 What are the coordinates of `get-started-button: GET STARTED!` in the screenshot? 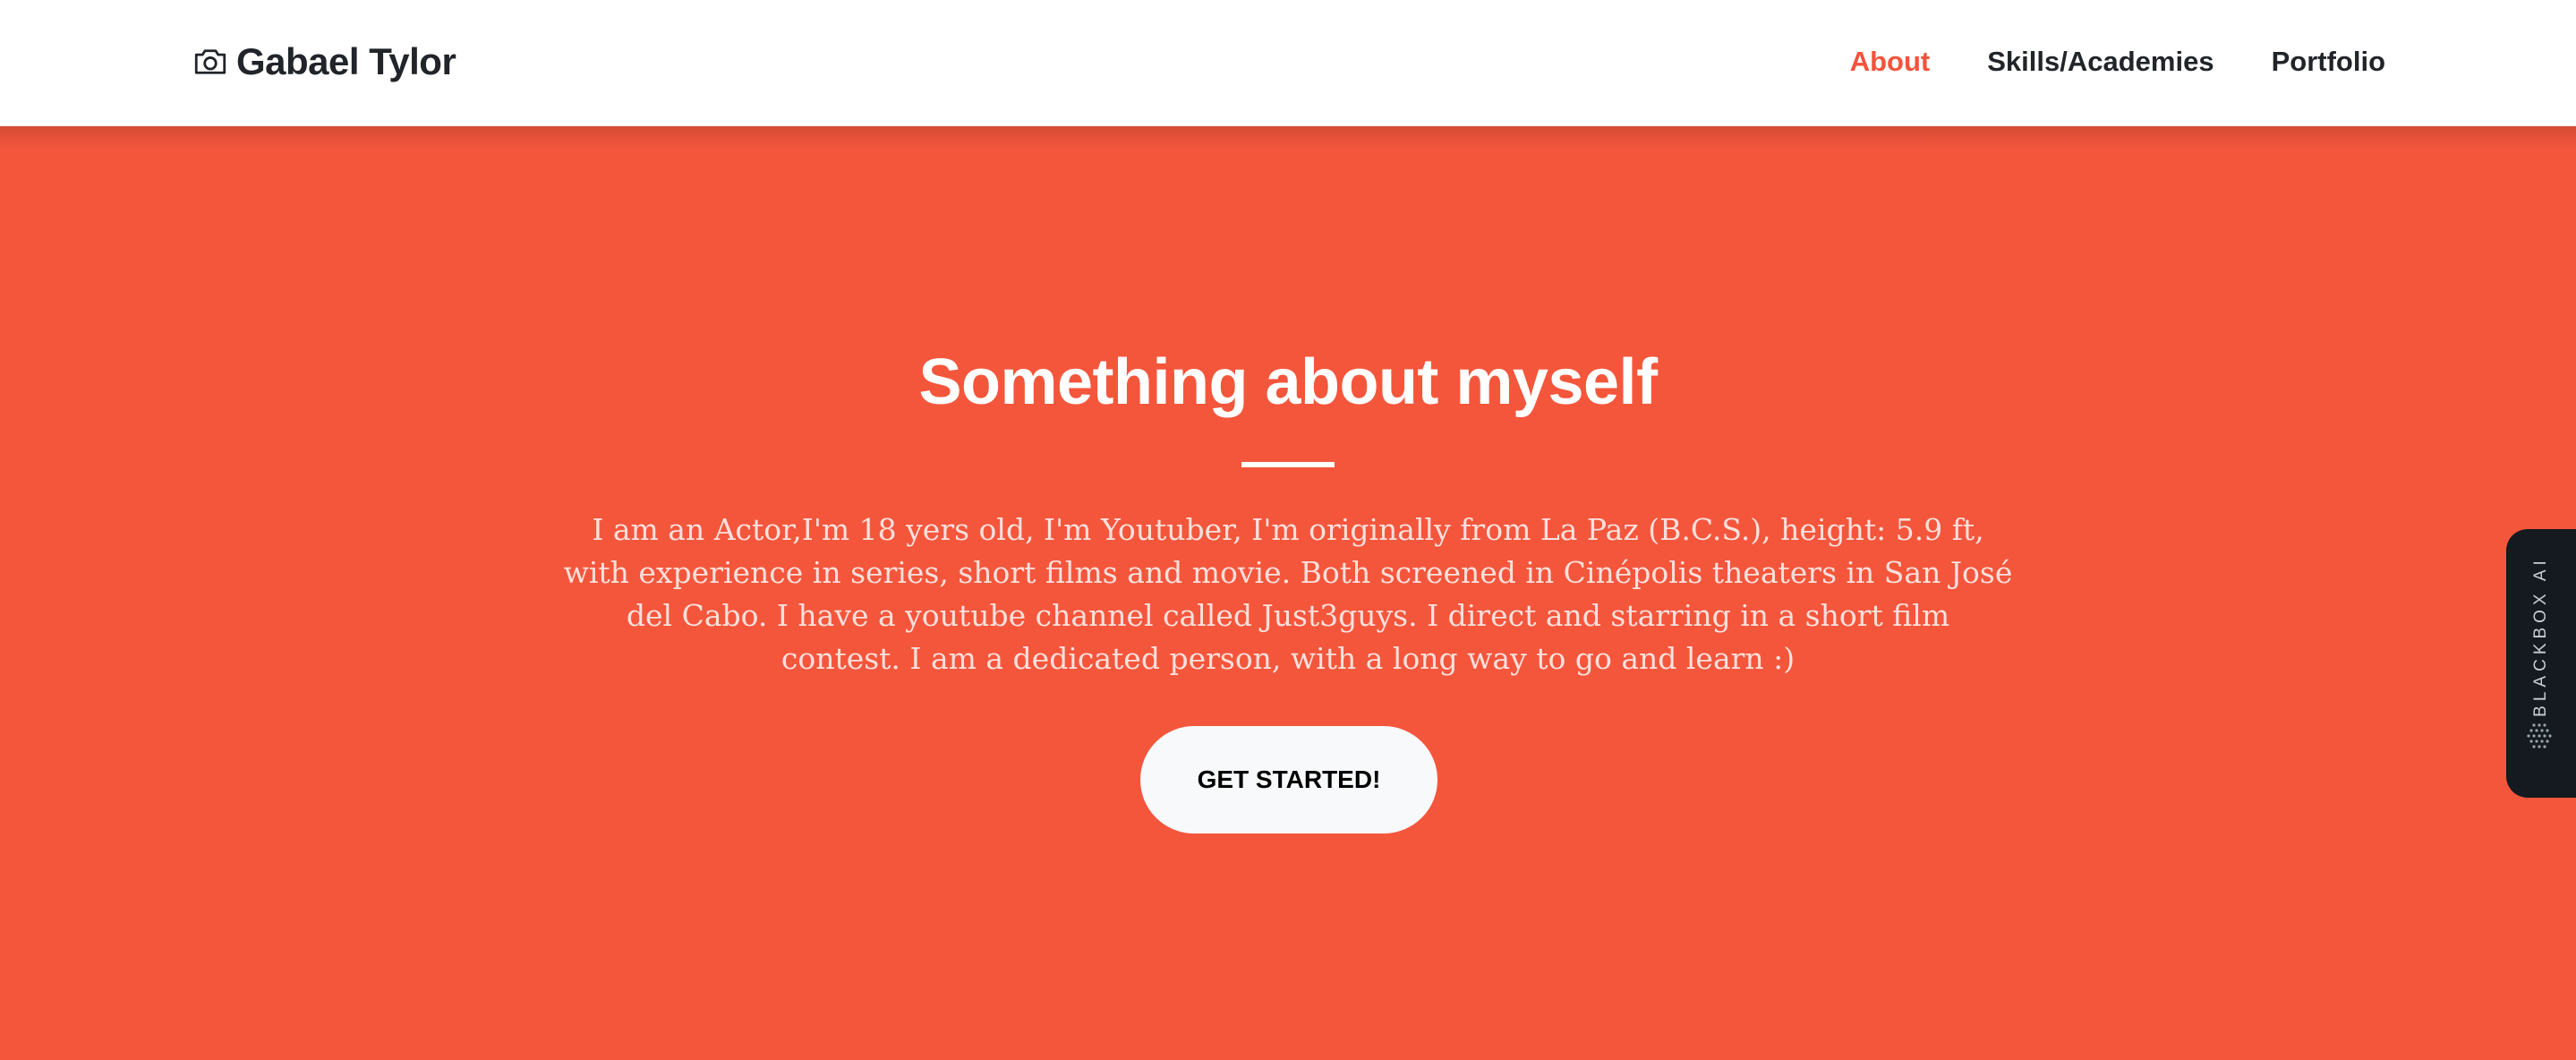 It's located at (1288, 779).